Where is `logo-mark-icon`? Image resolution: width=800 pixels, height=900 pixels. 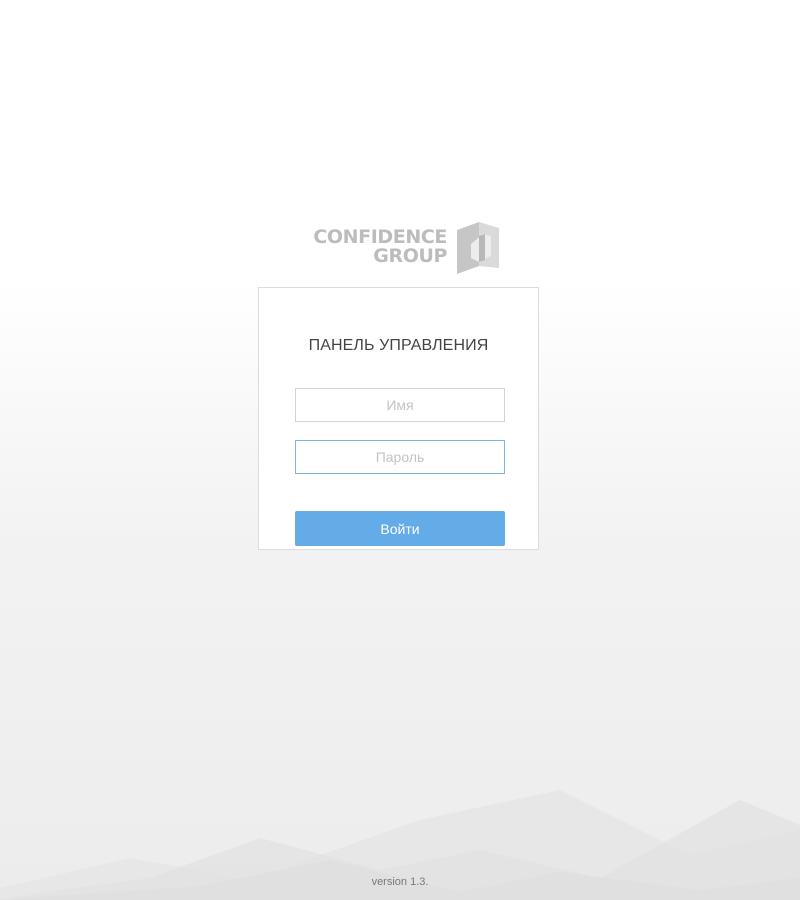 logo-mark-icon is located at coordinates (478, 248).